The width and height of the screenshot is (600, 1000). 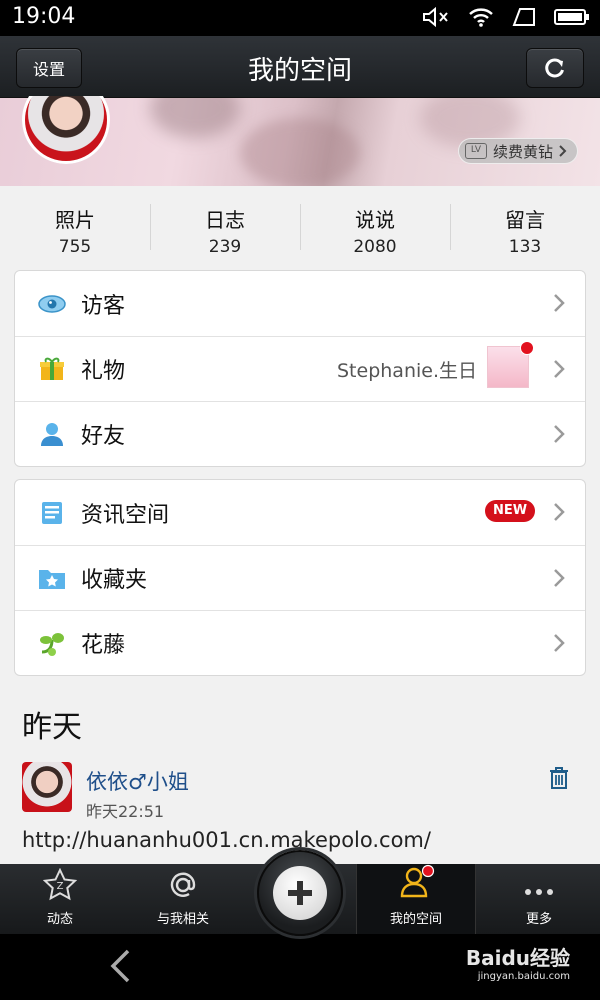 What do you see at coordinates (183, 884) in the screenshot?
I see `at-icon` at bounding box center [183, 884].